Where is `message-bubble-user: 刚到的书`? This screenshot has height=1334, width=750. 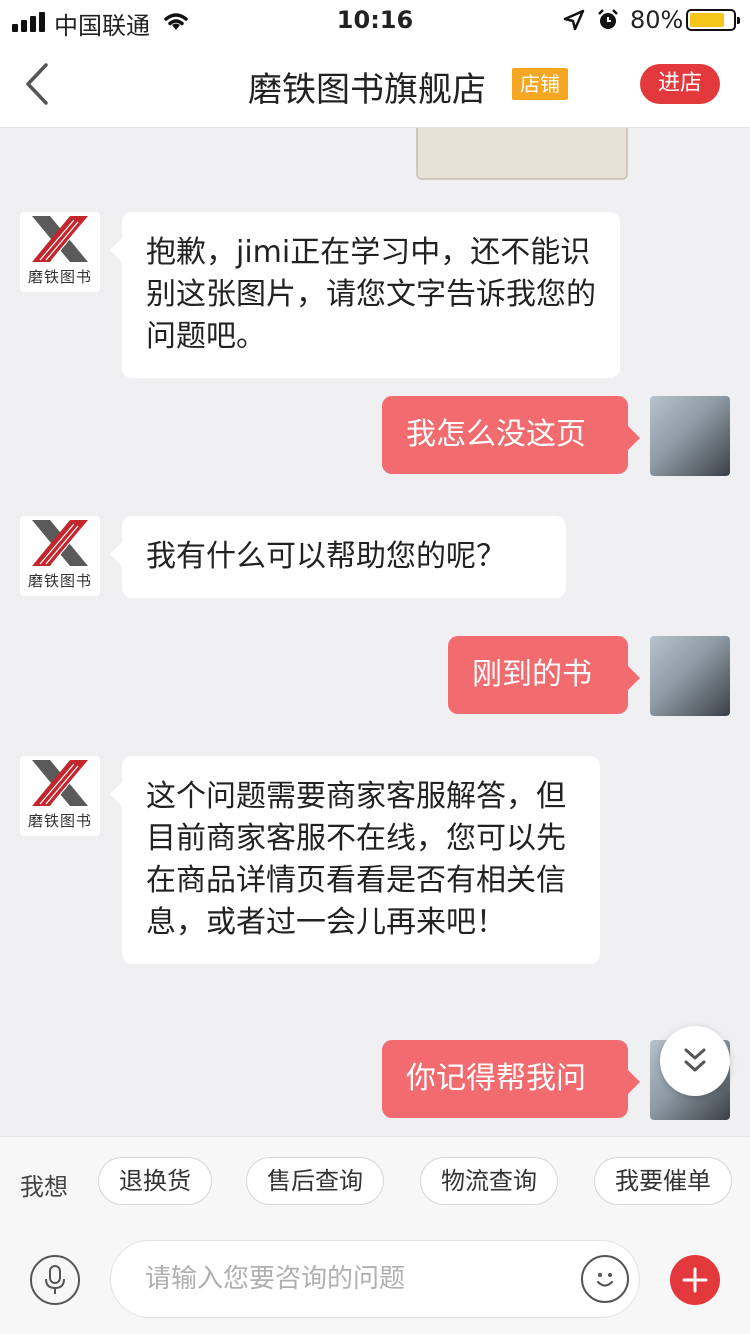
message-bubble-user: 刚到的书 is located at coordinates (544, 675).